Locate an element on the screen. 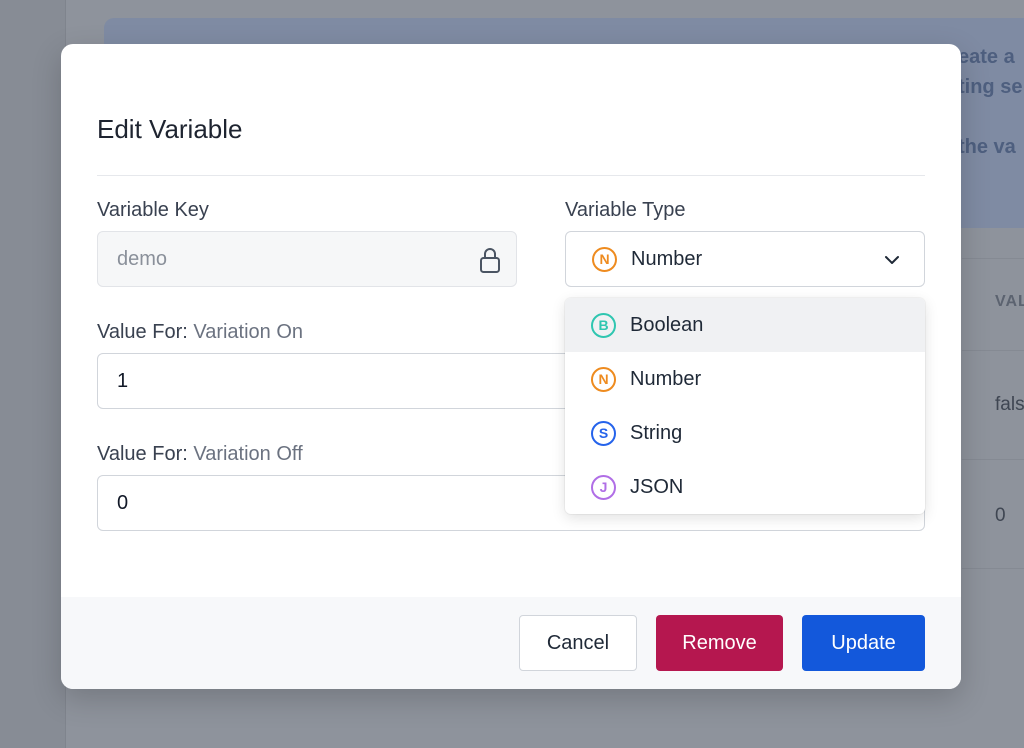 The image size is (1024, 748). update-button: Update is located at coordinates (863, 643).